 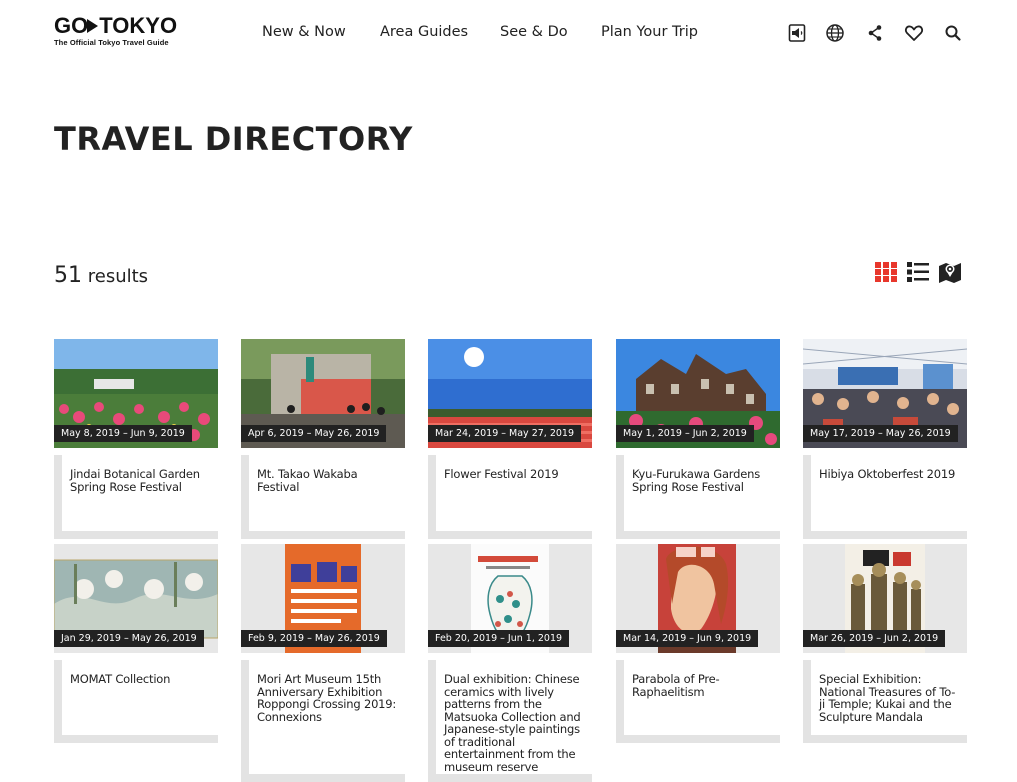 I want to click on card-image: Mar 14, 2019 – Jun 9, 2019, so click(x=698, y=598).